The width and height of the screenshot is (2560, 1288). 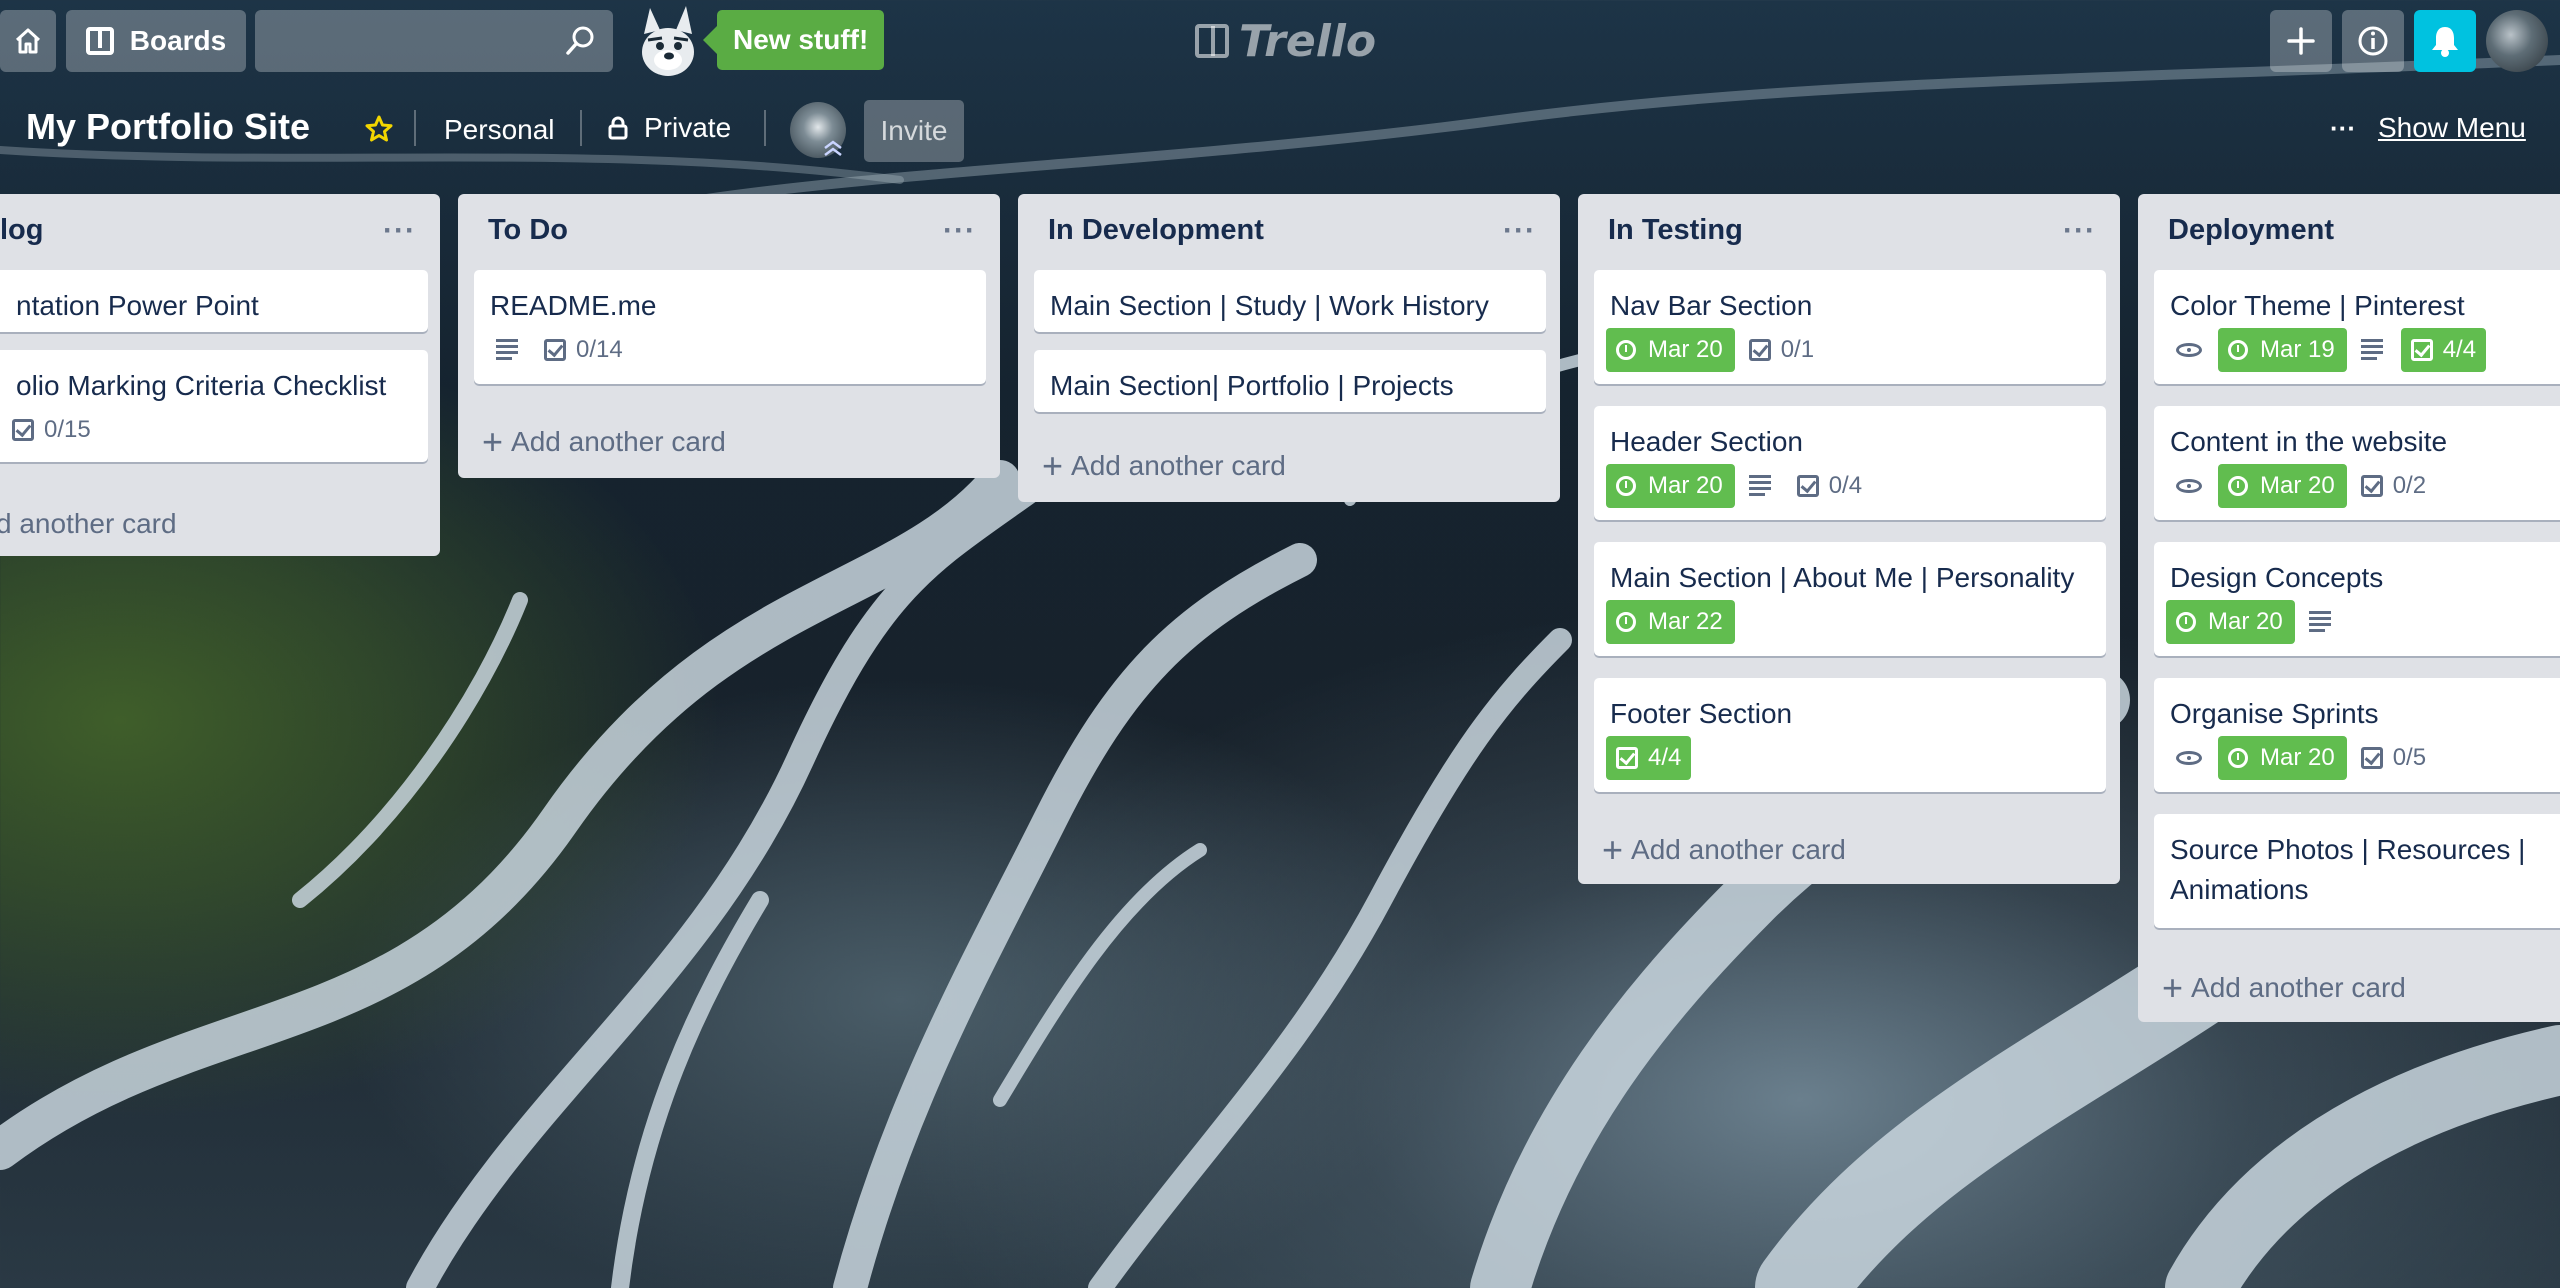 What do you see at coordinates (499, 130) in the screenshot?
I see `board-team-button: Personal` at bounding box center [499, 130].